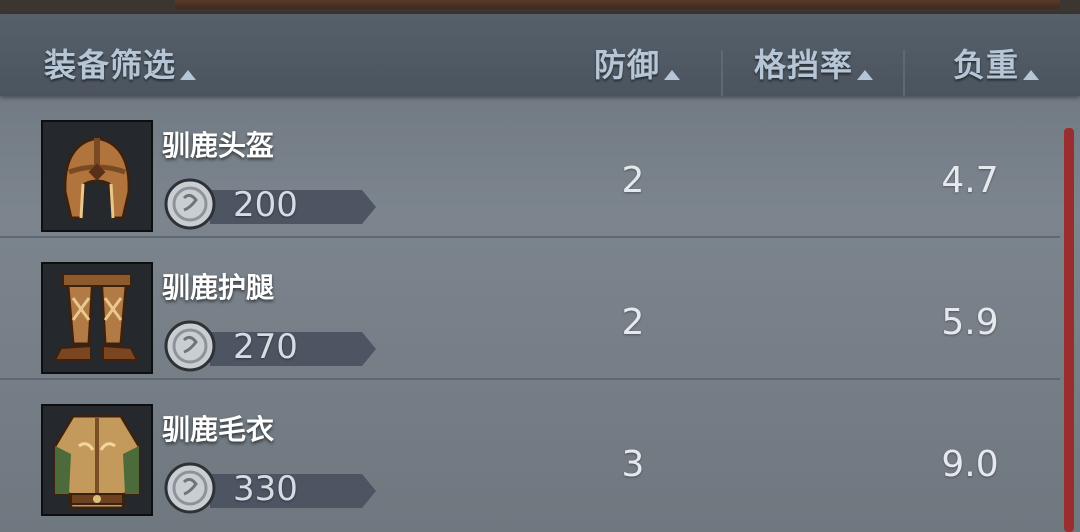 Image resolution: width=1080 pixels, height=532 pixels. Describe the element at coordinates (970, 180) in the screenshot. I see `weight-value: 4.7` at that location.